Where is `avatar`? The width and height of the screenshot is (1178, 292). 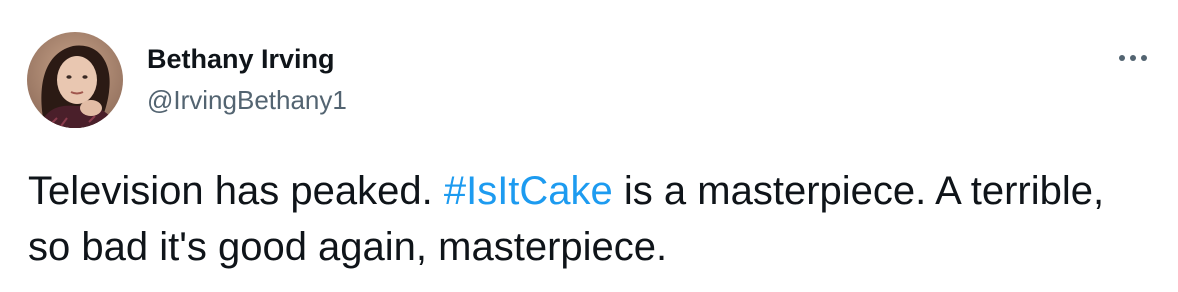
avatar is located at coordinates (75, 80).